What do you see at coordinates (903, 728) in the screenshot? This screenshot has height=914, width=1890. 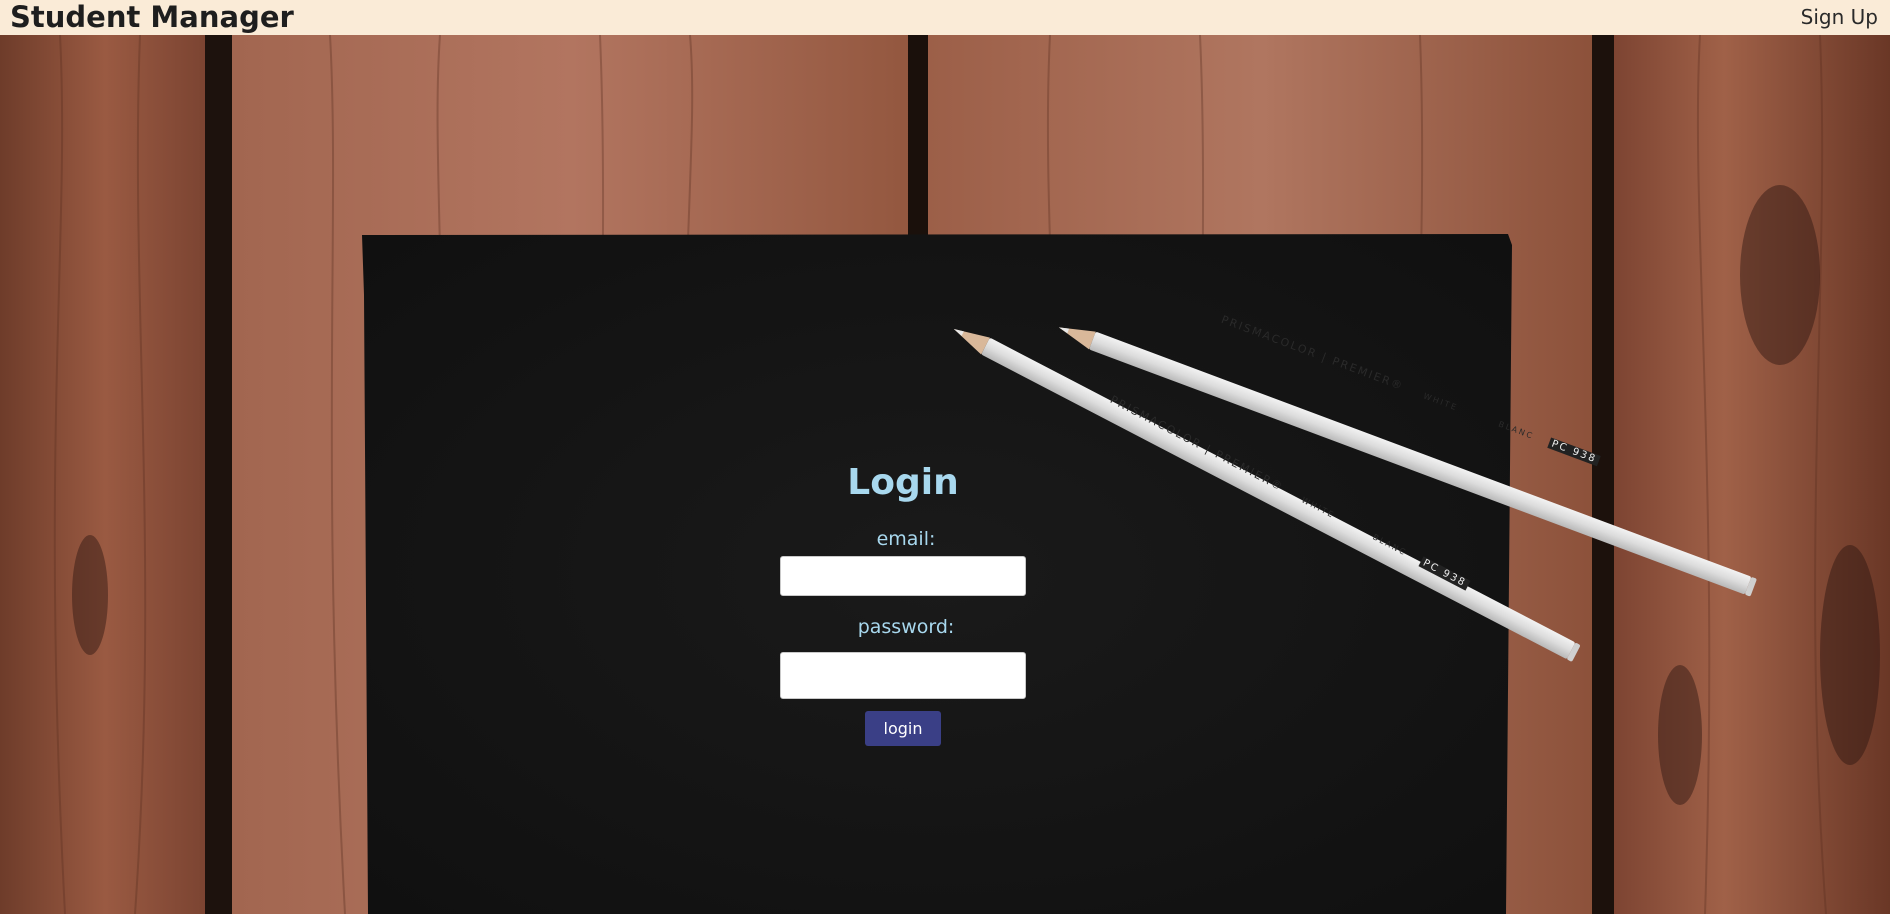 I see `login-button: login` at bounding box center [903, 728].